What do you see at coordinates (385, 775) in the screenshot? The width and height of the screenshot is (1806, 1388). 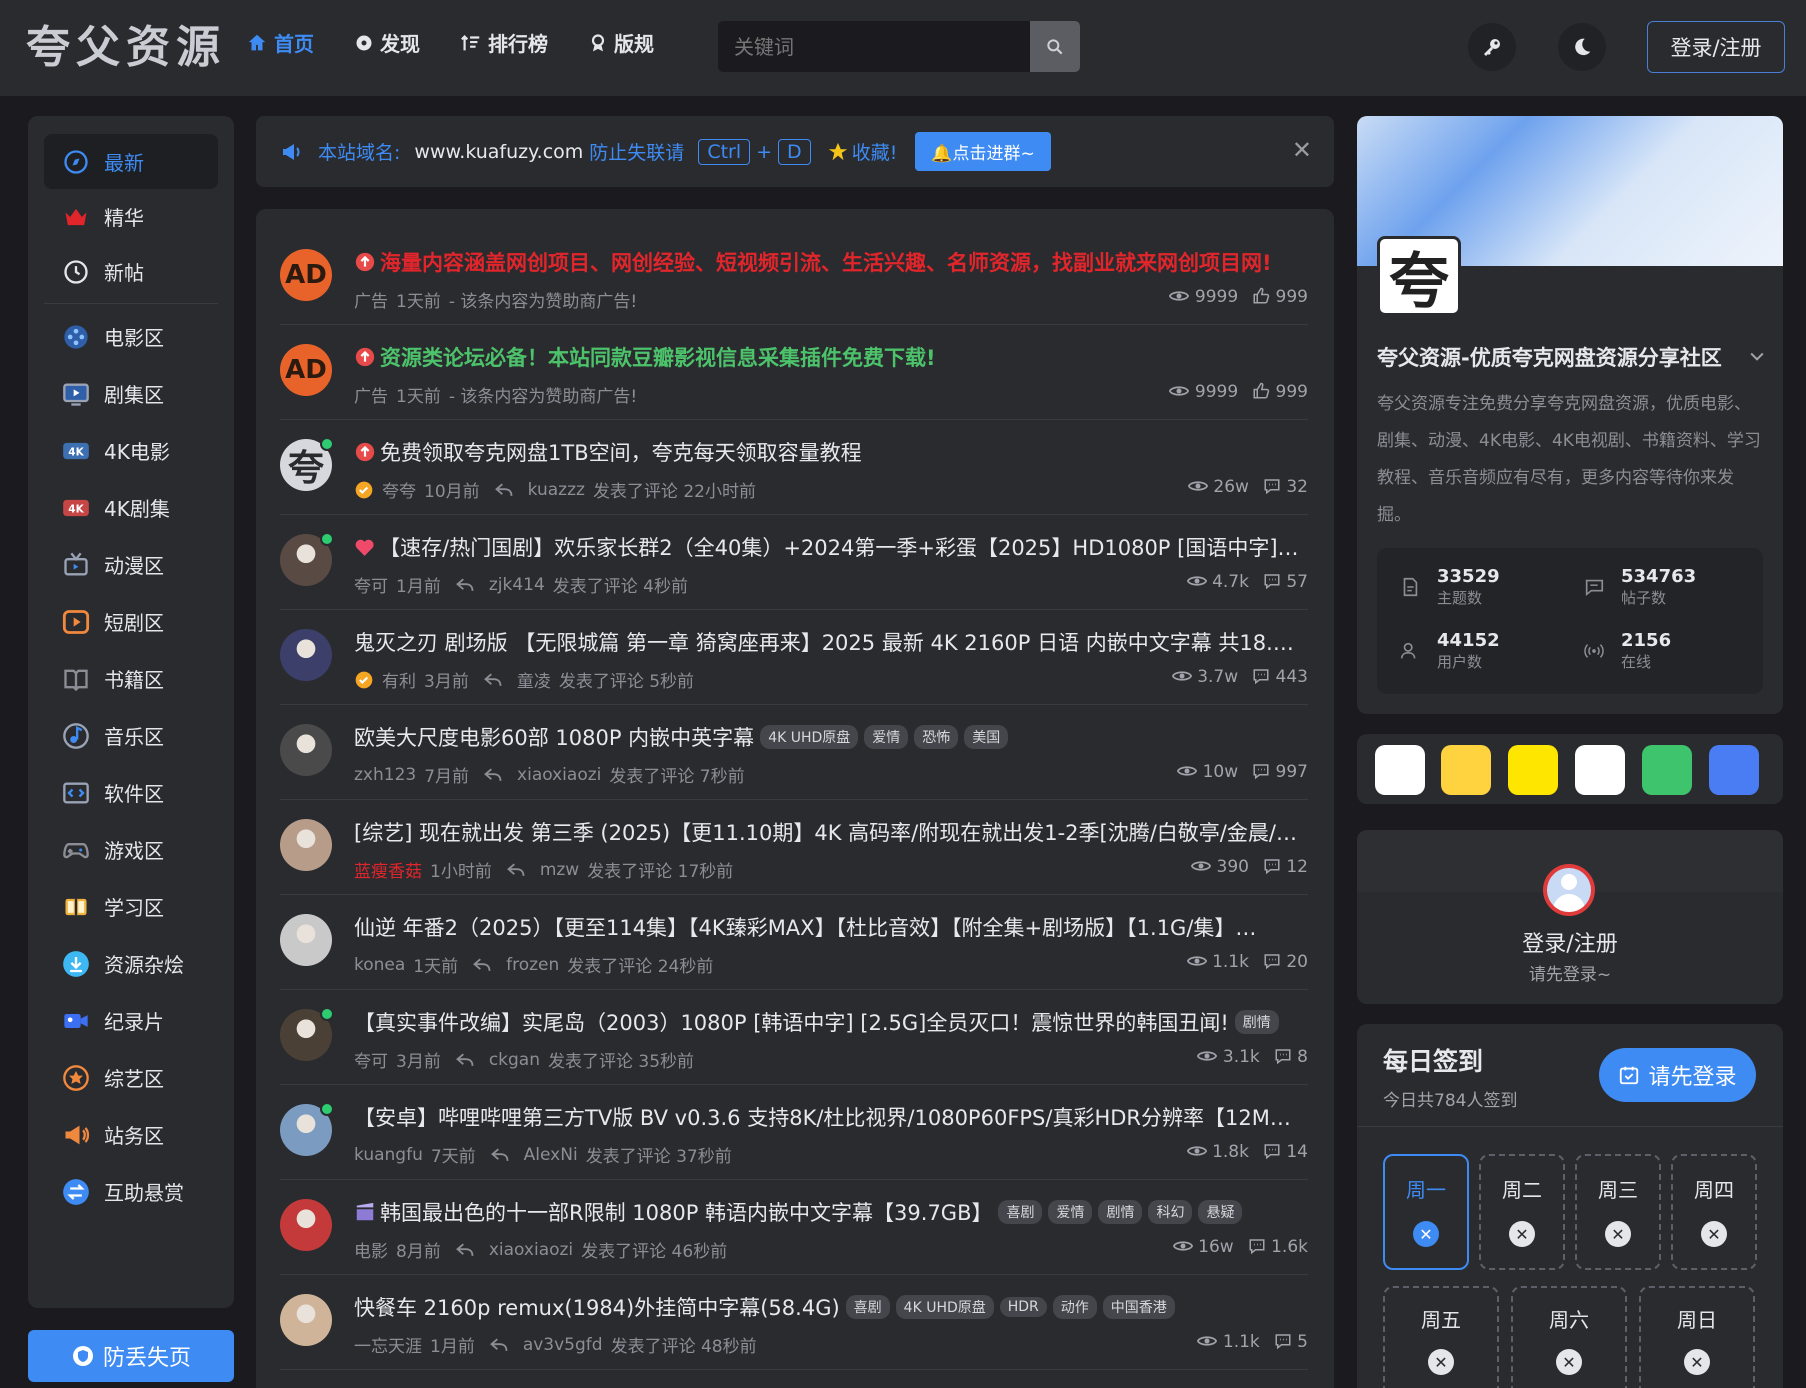 I see `post-author: zxh123` at bounding box center [385, 775].